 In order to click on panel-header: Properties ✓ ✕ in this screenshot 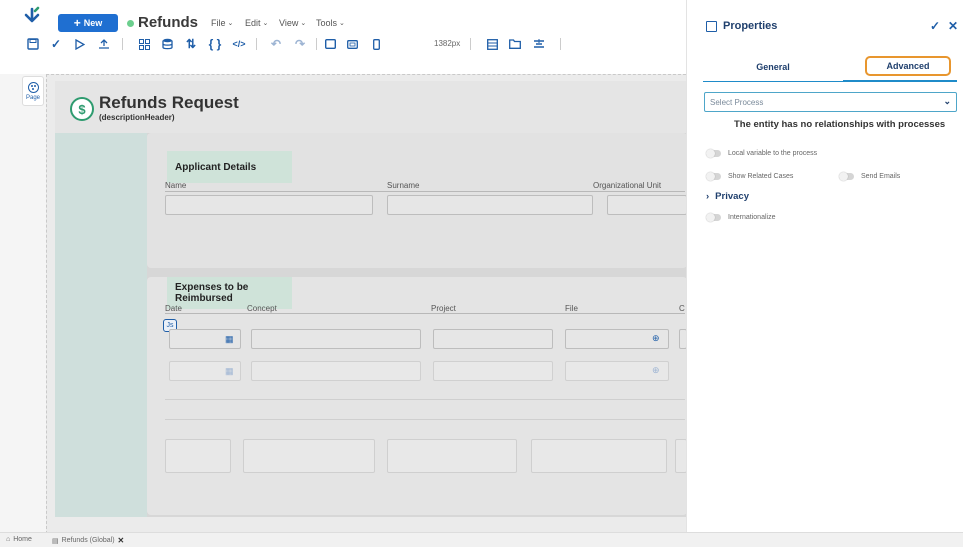, I will do `click(825, 27)`.